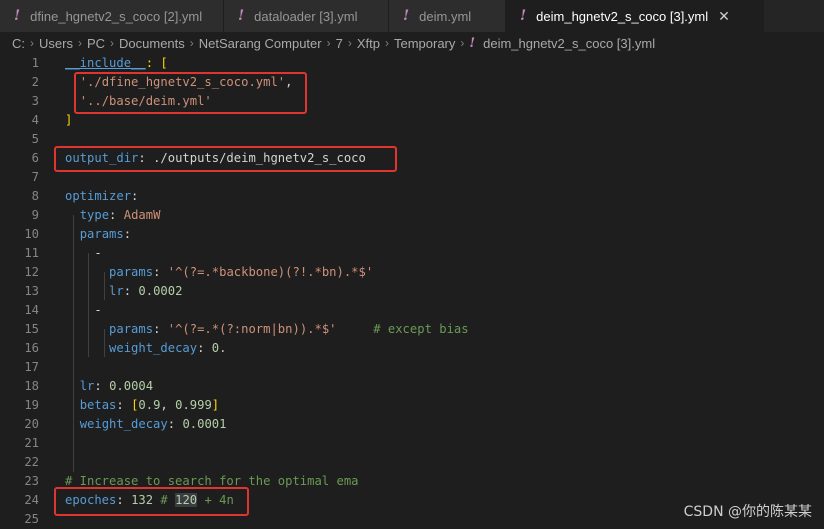 Image resolution: width=824 pixels, height=529 pixels. I want to click on line-number: 22, so click(31, 462).